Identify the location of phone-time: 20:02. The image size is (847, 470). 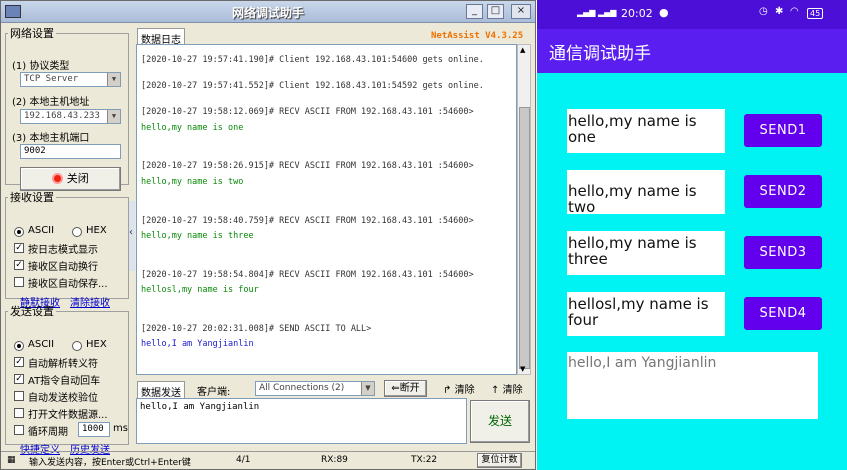
(637, 13).